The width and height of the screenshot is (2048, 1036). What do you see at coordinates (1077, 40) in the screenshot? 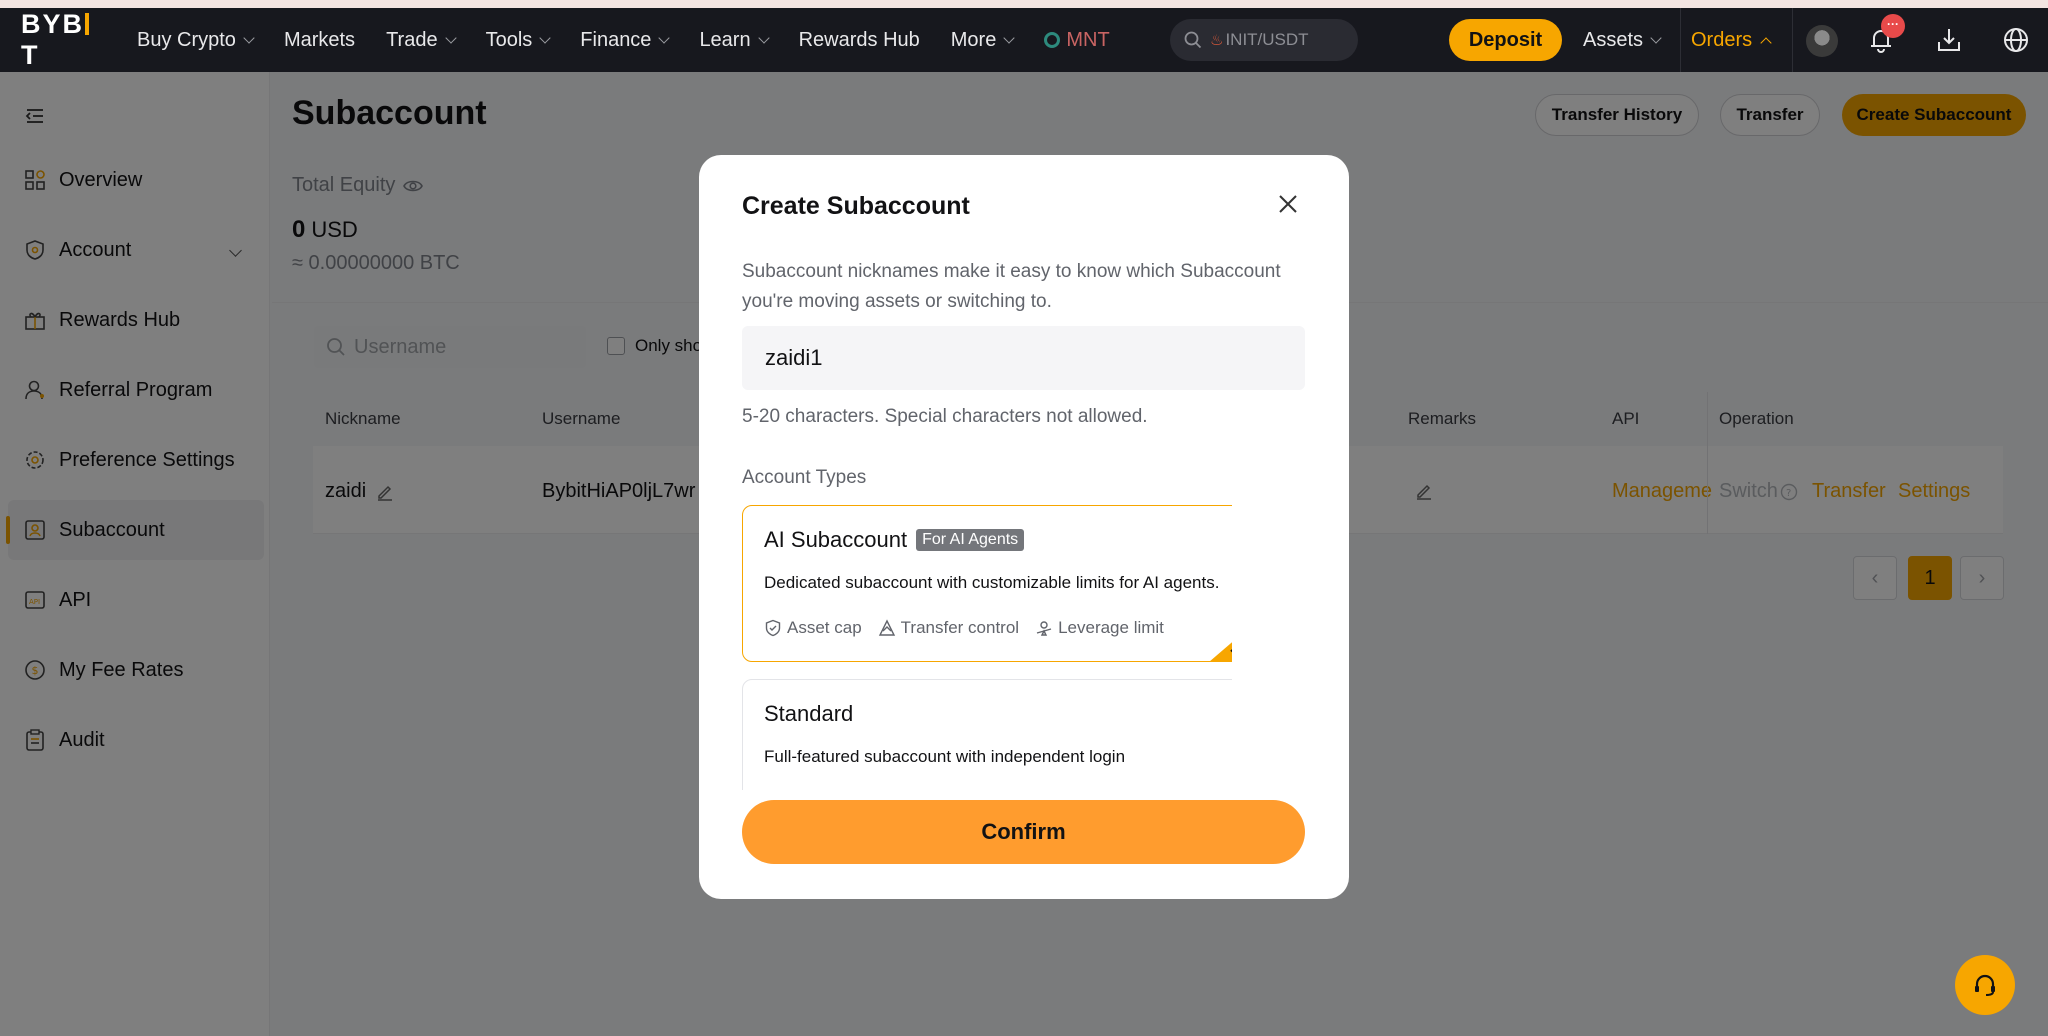
I see `nav-mnt-promo: MNT` at bounding box center [1077, 40].